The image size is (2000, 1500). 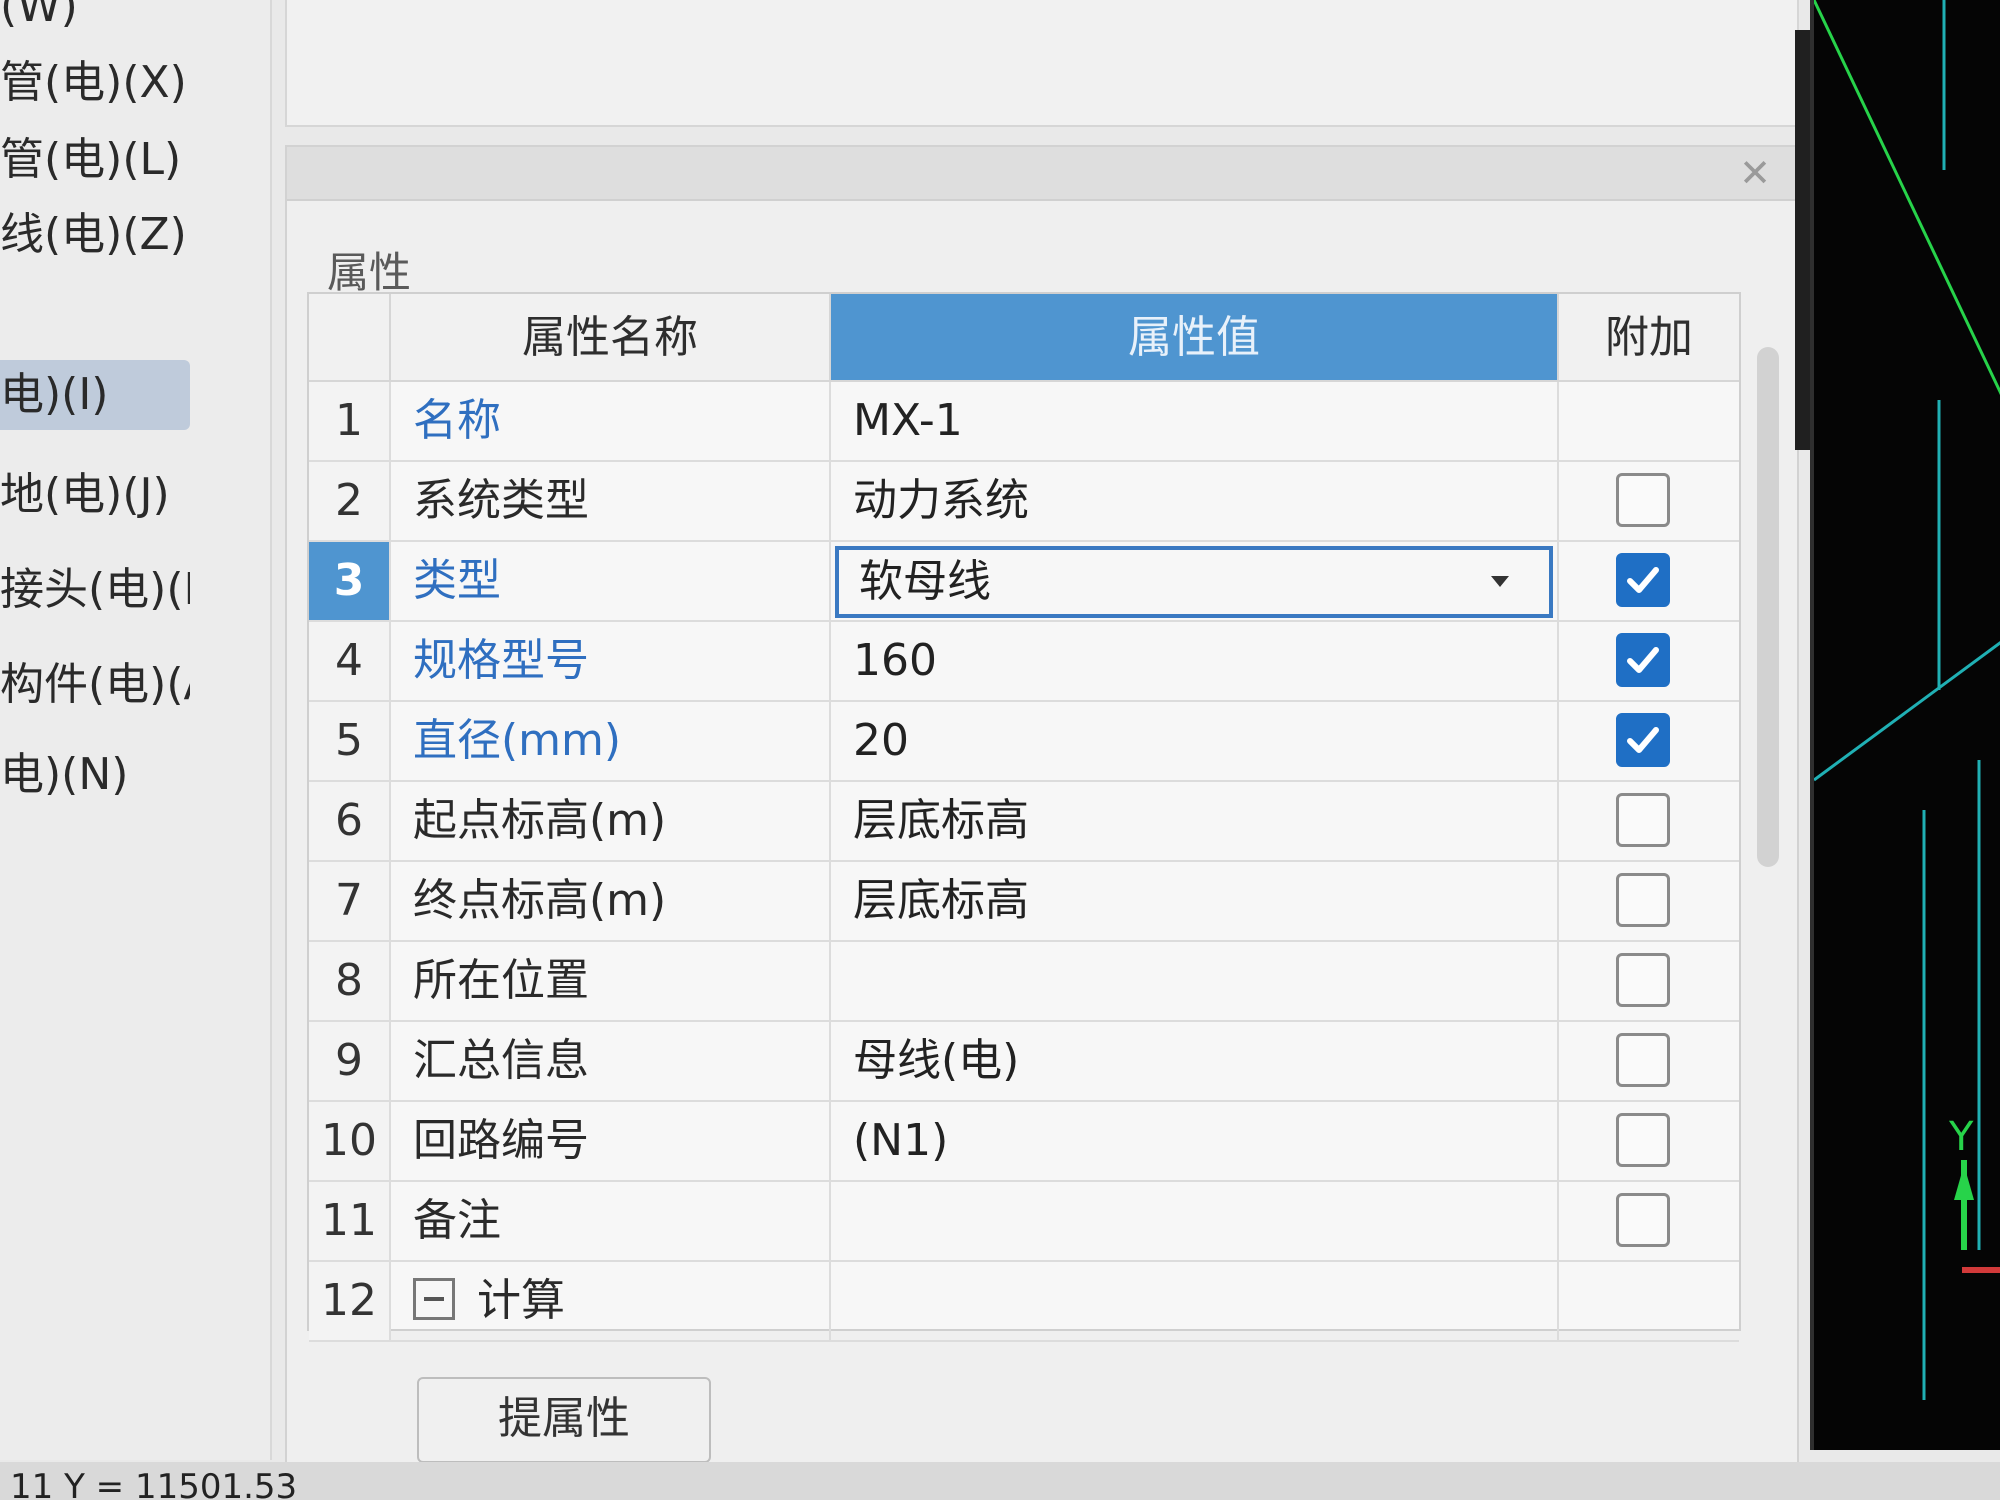 I want to click on property-row: 12 计算, so click(x=1024, y=1302).